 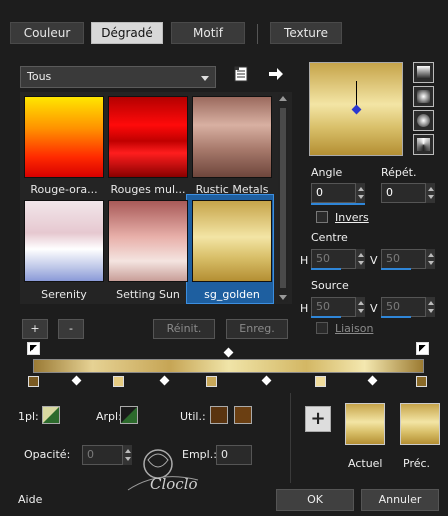 What do you see at coordinates (306, 33) in the screenshot?
I see `tab-texture: Texture` at bounding box center [306, 33].